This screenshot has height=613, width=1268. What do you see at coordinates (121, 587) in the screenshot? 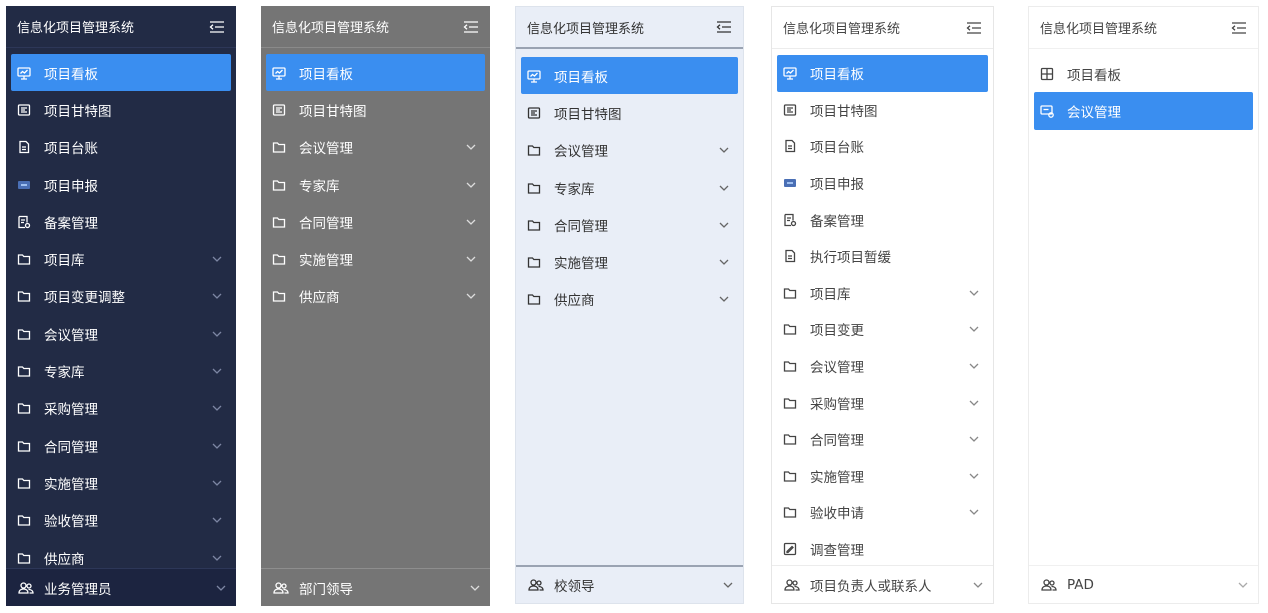
I see `user-role-switcher: 业务管理员` at bounding box center [121, 587].